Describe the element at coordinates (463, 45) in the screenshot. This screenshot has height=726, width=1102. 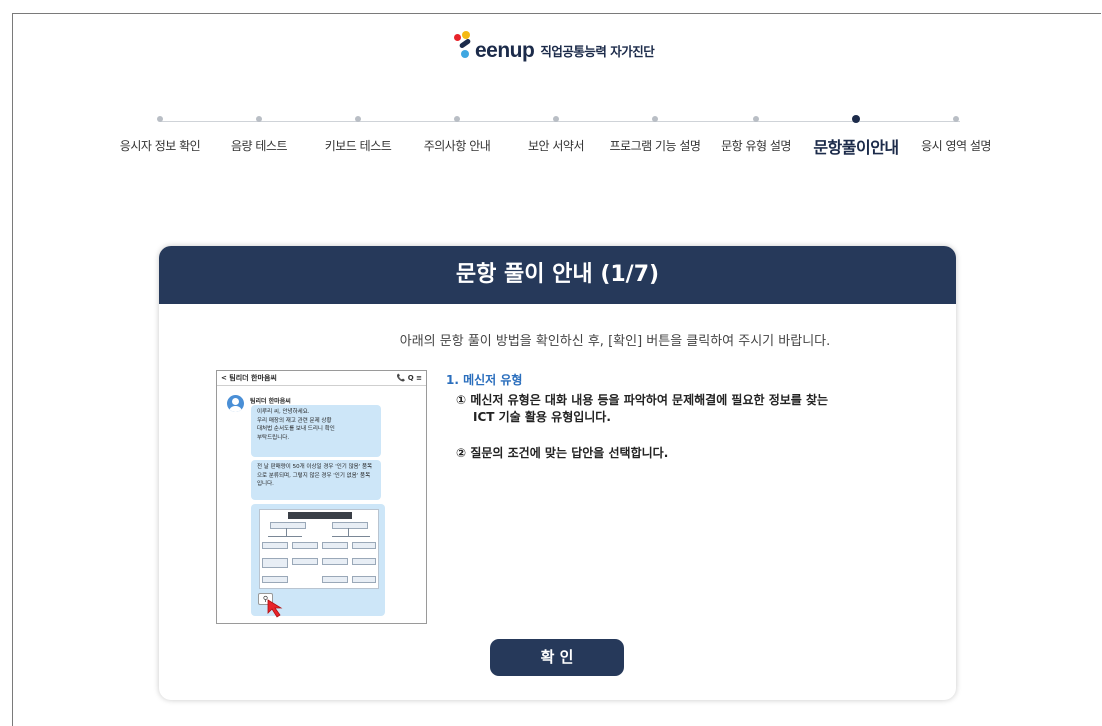
I see `logo-dots-icon` at that location.